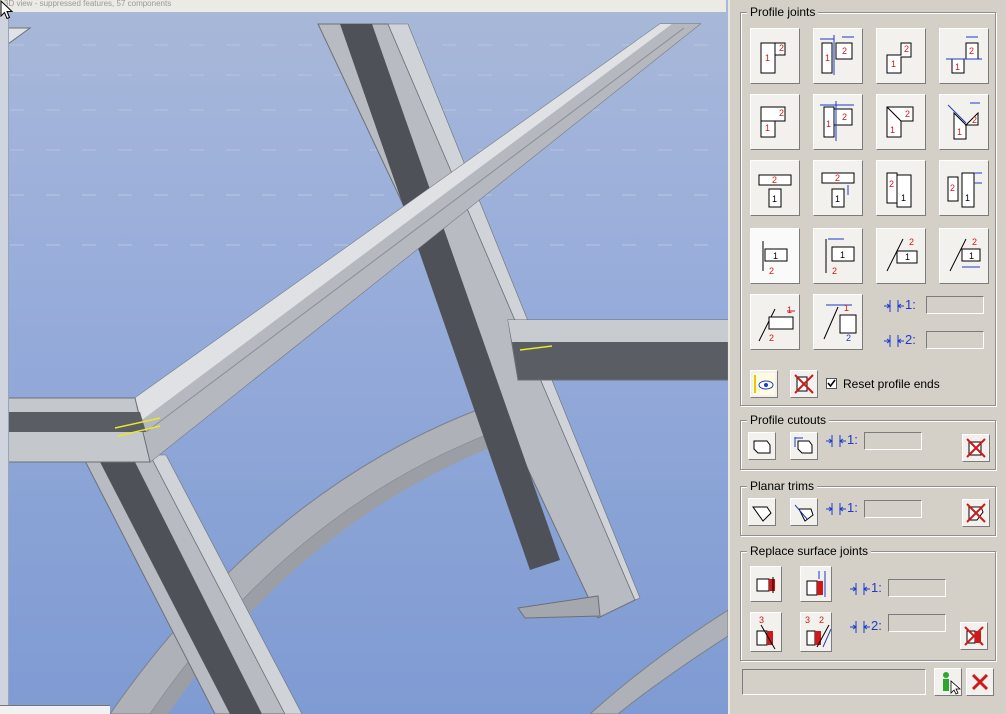 The width and height of the screenshot is (1006, 714). I want to click on checkmark-icon, so click(831, 383).